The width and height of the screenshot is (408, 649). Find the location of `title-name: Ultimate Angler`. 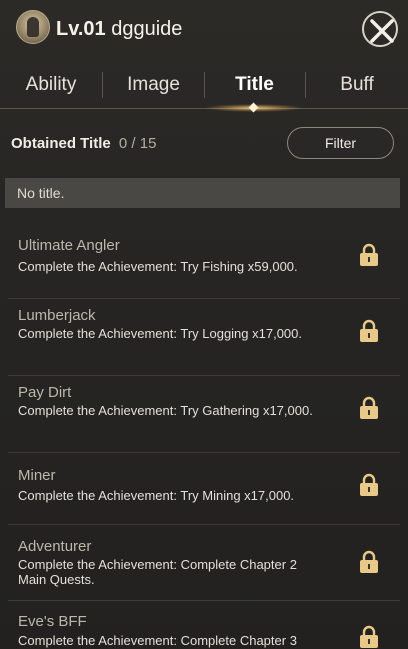

title-name: Ultimate Angler is located at coordinates (69, 245).